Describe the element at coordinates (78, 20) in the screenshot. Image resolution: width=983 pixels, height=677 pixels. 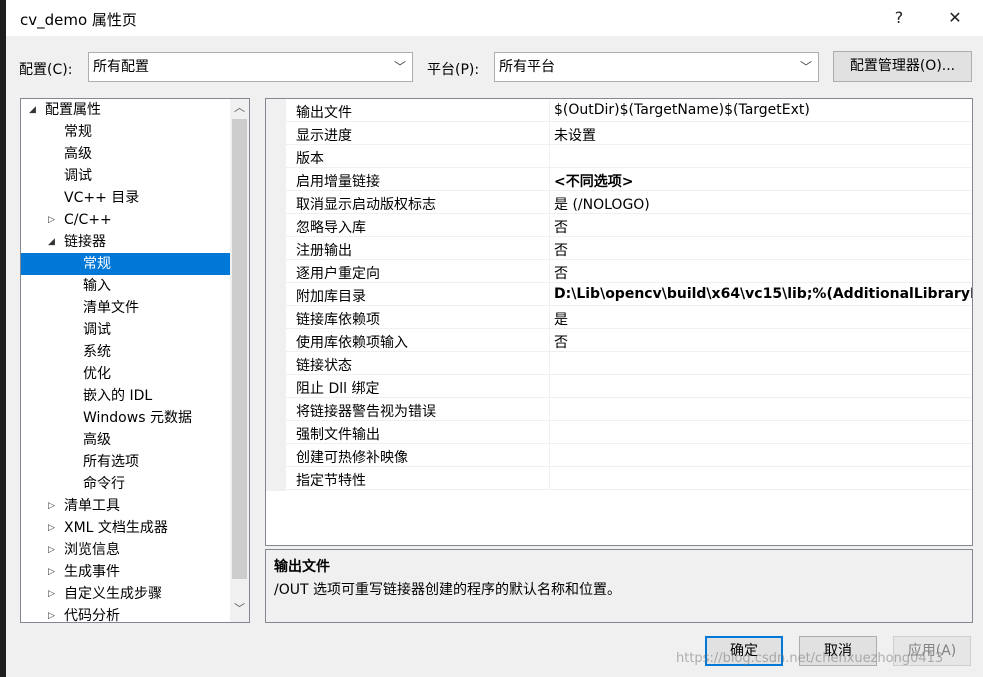
I see `window-title: cv_demo 属性页` at that location.